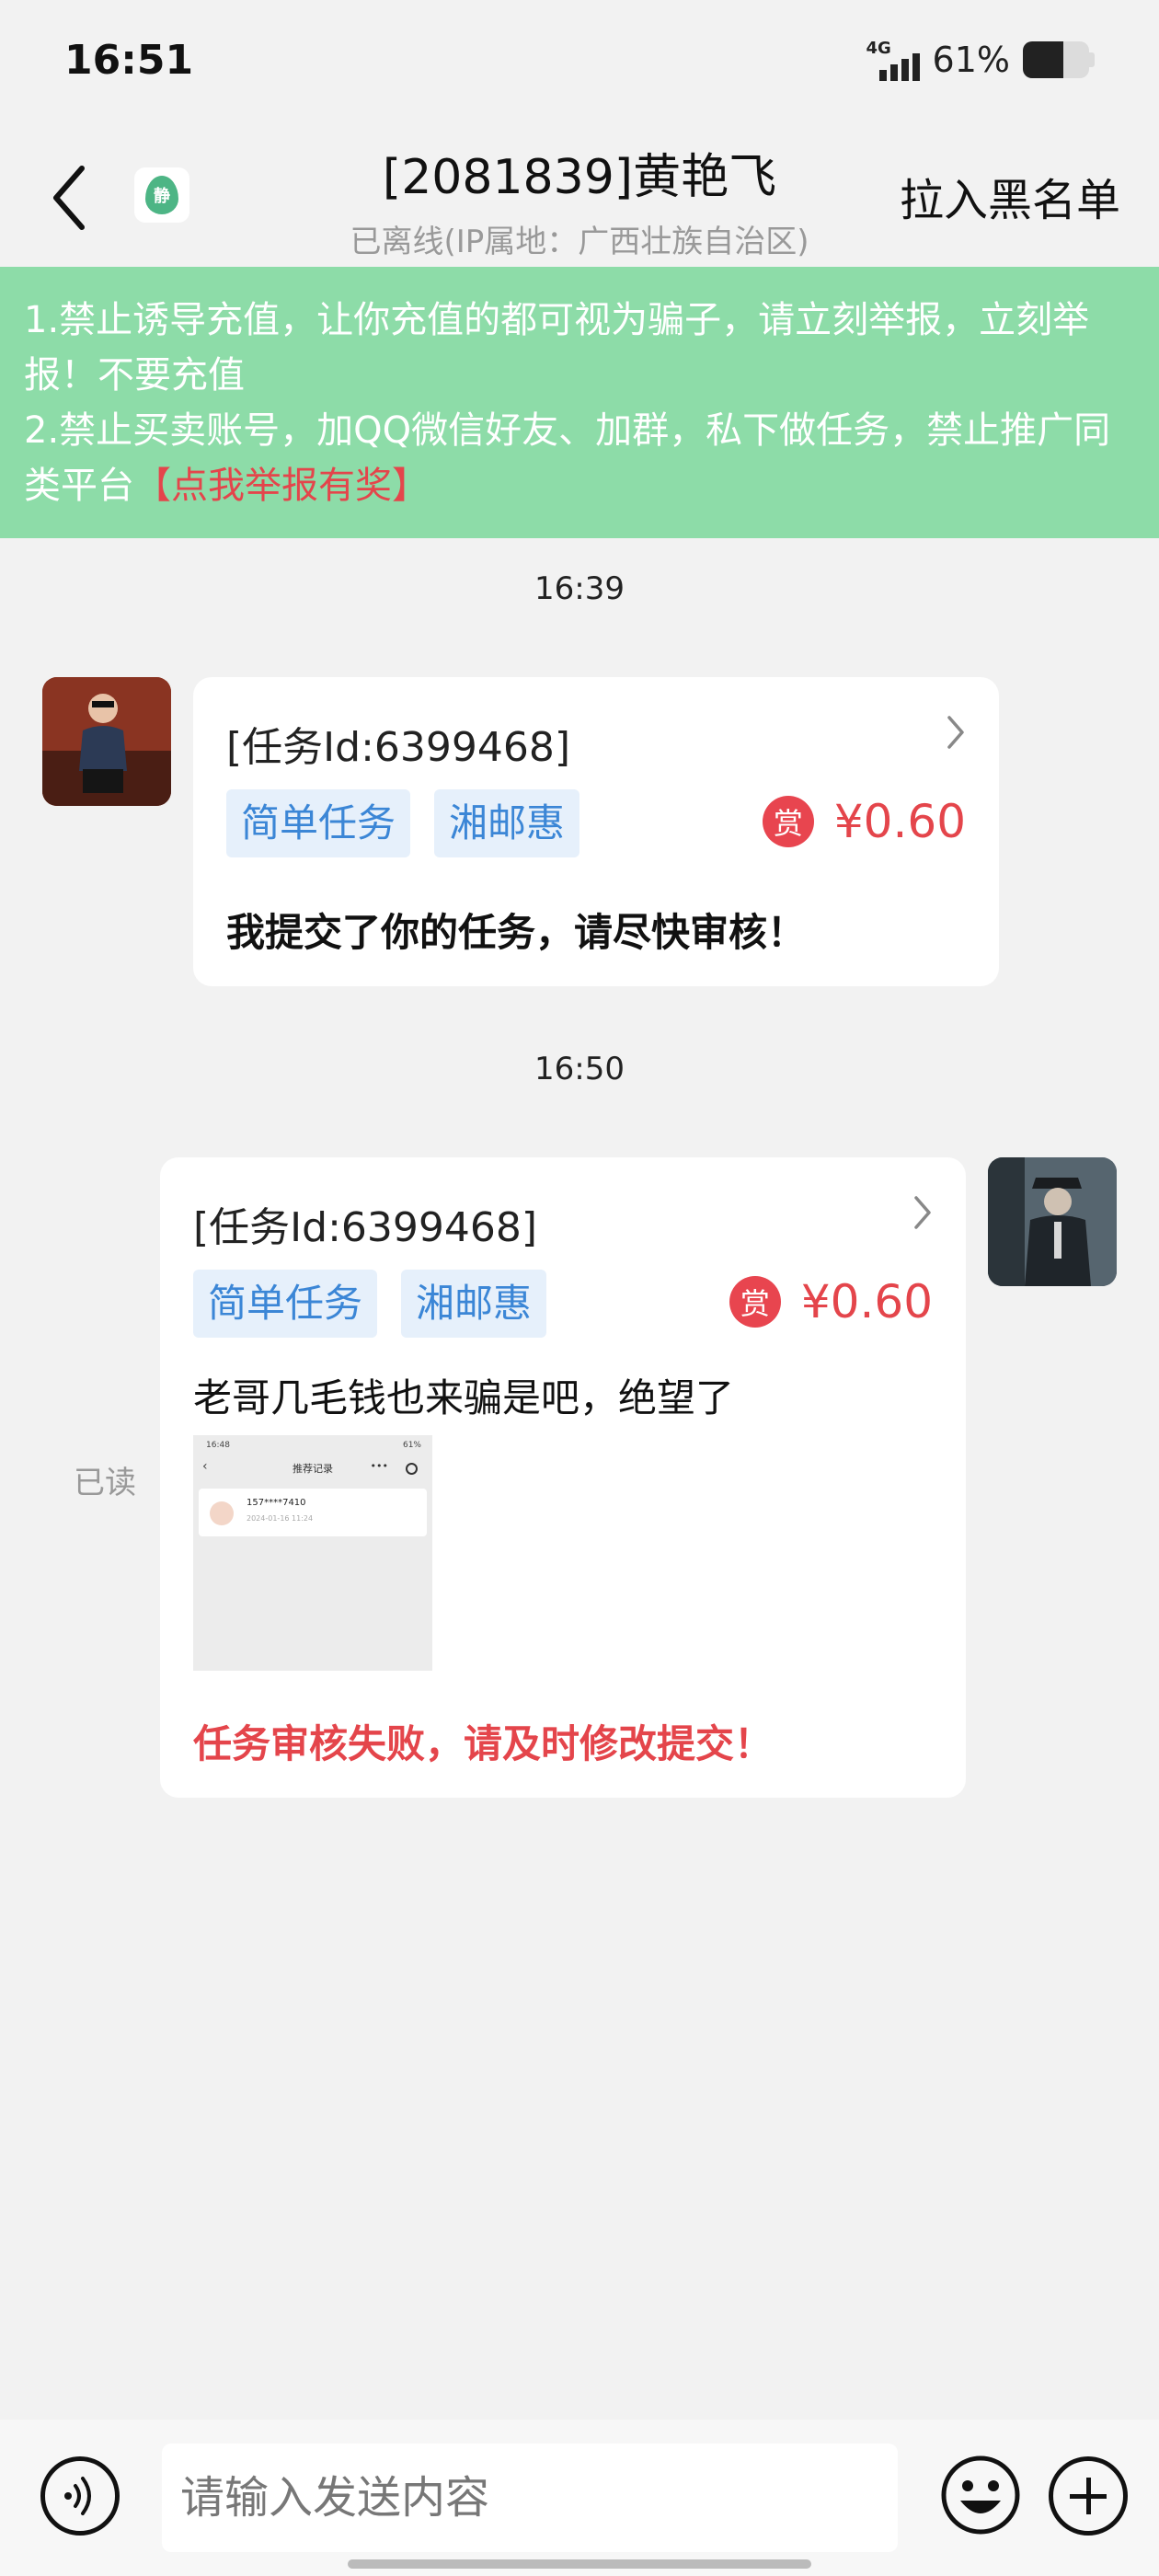  I want to click on status-right: 4G 61%, so click(980, 60).